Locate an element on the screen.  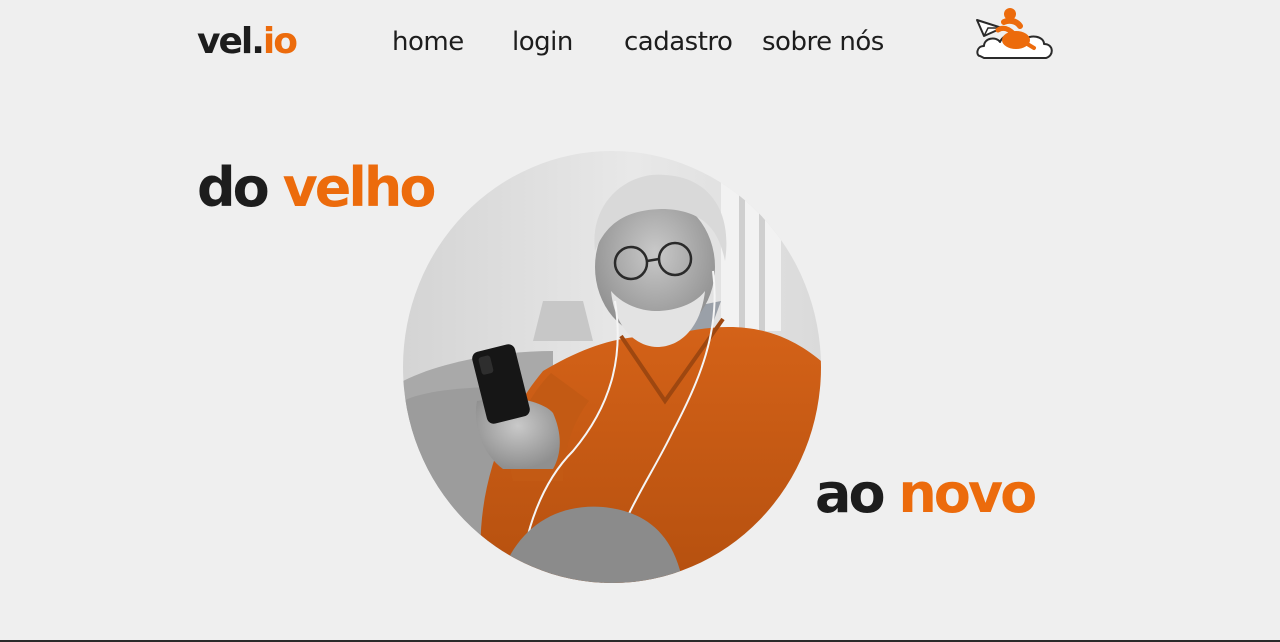
brand-logo-accent: io is located at coordinates (280, 41).